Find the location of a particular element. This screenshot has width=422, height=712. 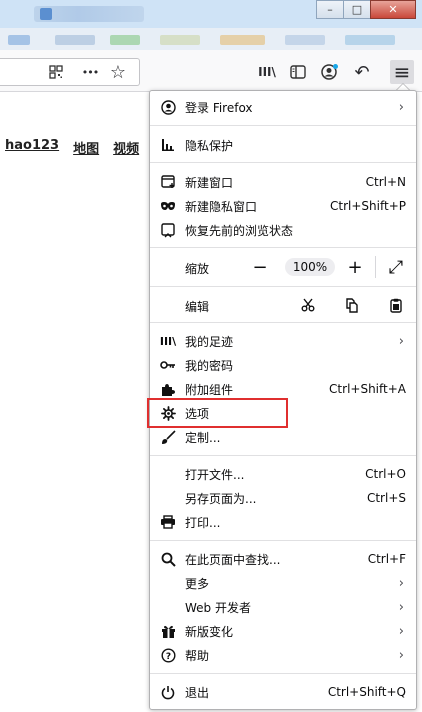

chart-icon is located at coordinates (168, 145).